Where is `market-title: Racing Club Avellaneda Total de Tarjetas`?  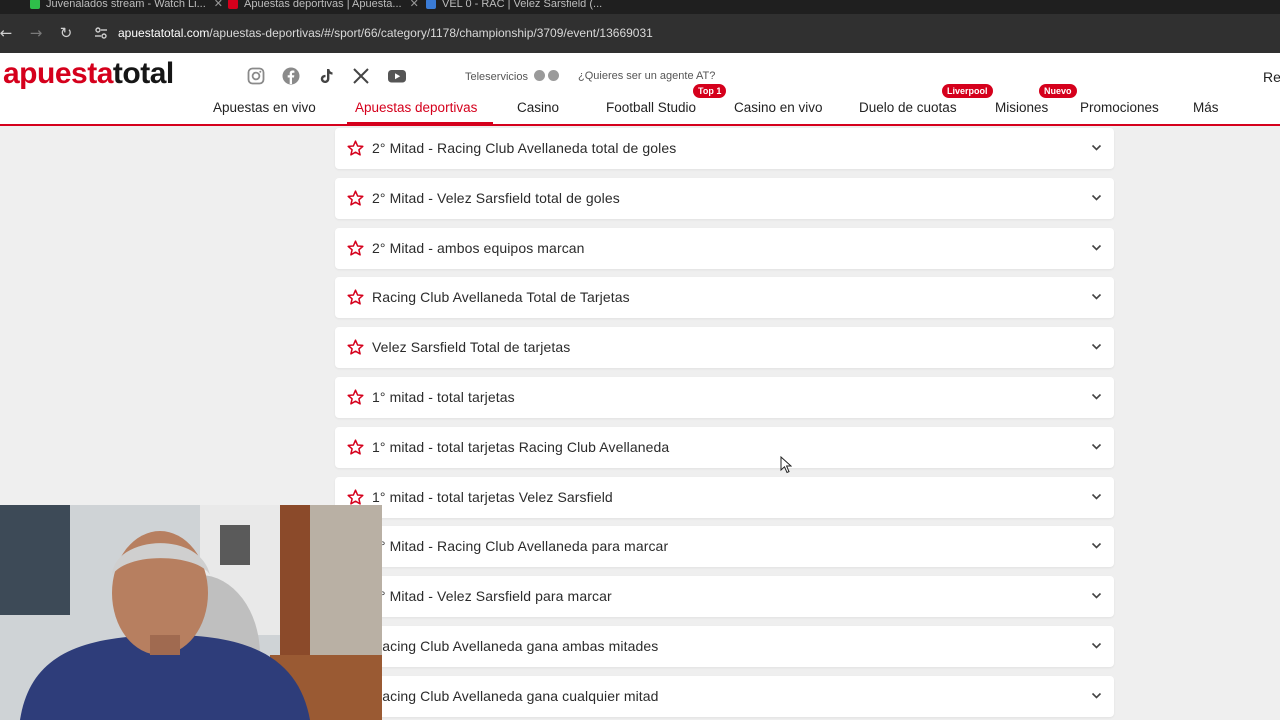
market-title: Racing Club Avellaneda Total de Tarjetas is located at coordinates (501, 297).